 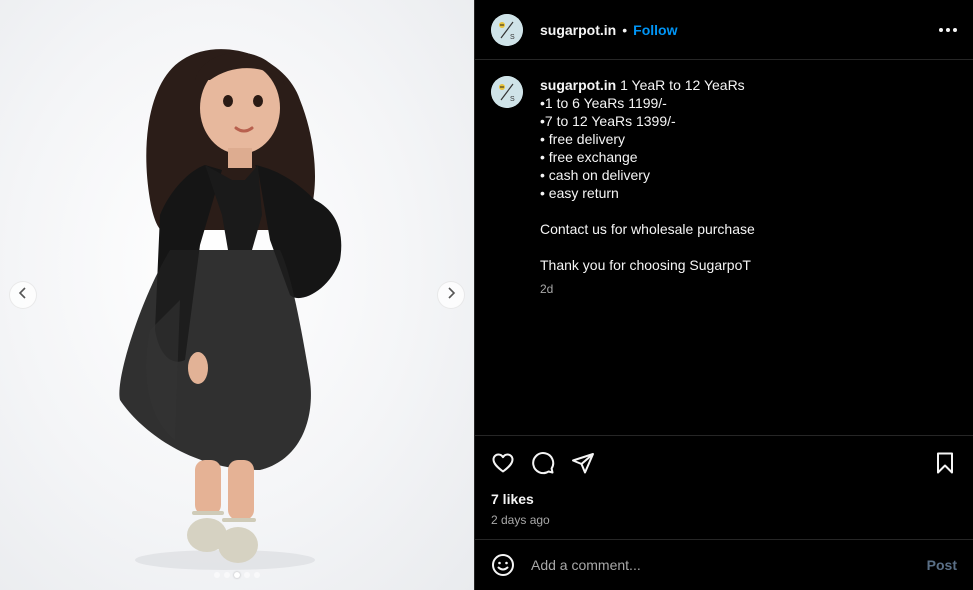 I want to click on header-username: sugarpot.in, so click(x=578, y=30).